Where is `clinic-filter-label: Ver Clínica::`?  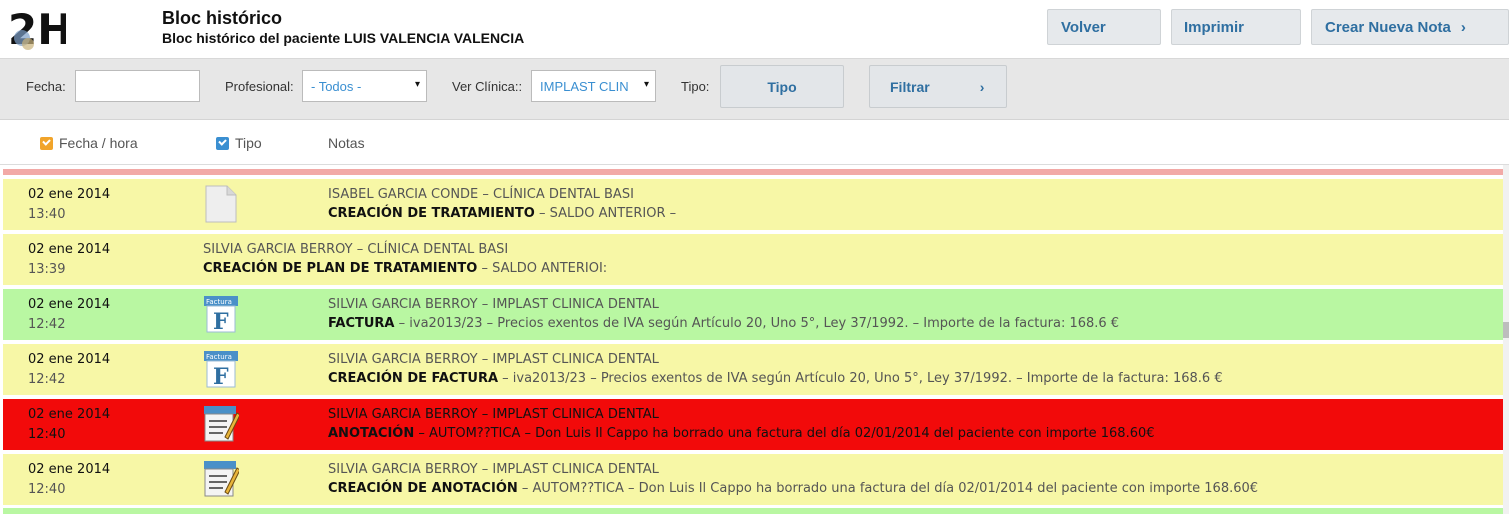 clinic-filter-label: Ver Clínica:: is located at coordinates (487, 86).